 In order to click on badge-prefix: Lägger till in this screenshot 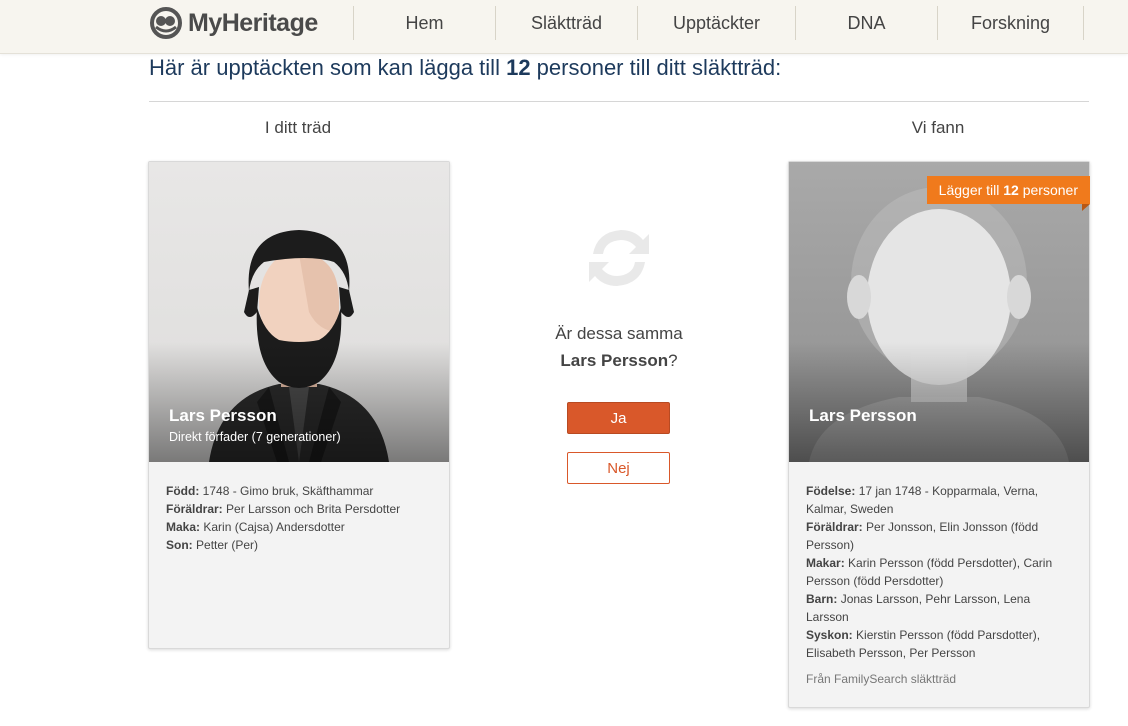, I will do `click(971, 190)`.